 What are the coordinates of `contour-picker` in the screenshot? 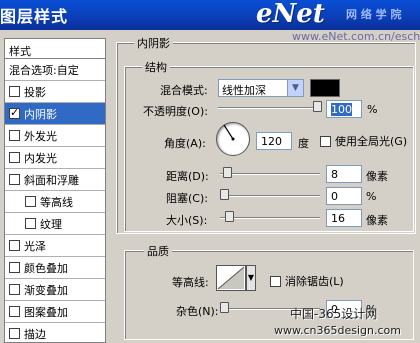 It's located at (231, 278).